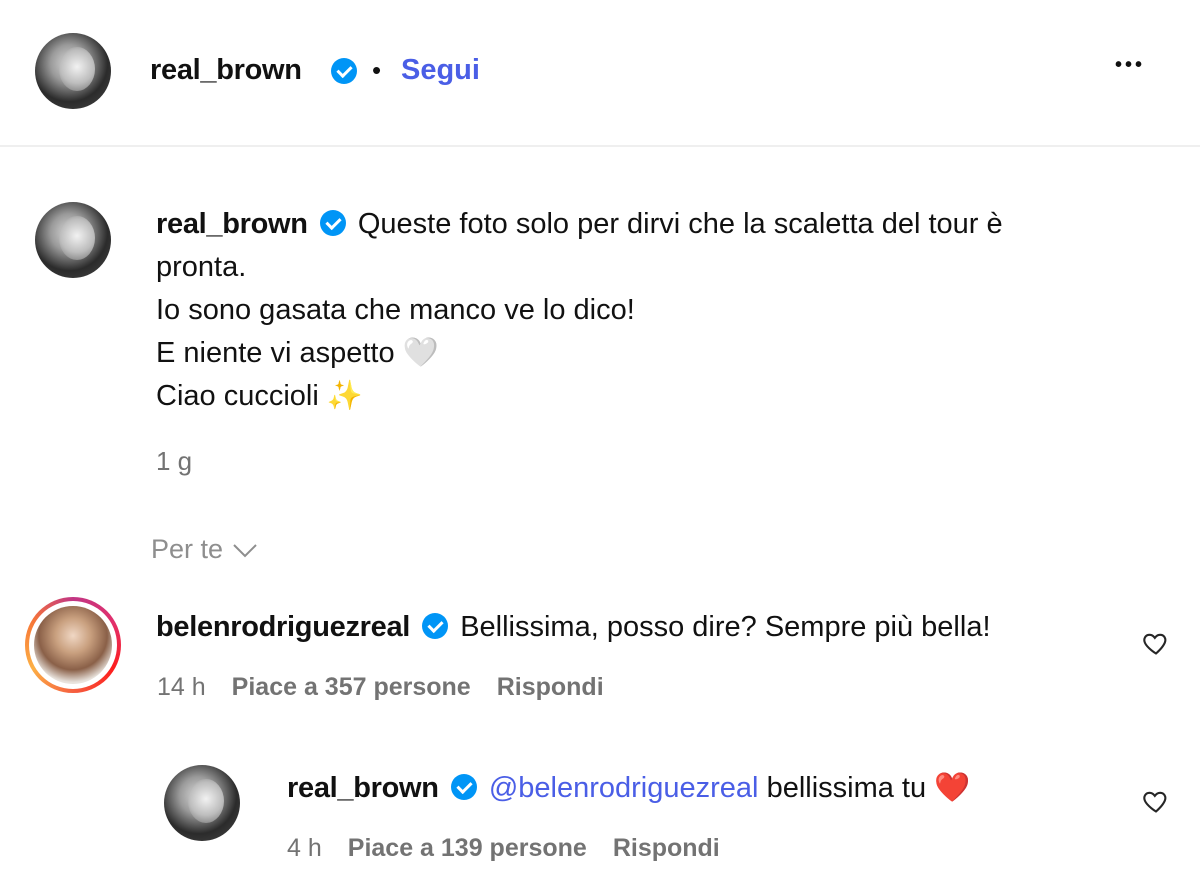 The height and width of the screenshot is (877, 1200). I want to click on header-avatar, so click(73, 71).